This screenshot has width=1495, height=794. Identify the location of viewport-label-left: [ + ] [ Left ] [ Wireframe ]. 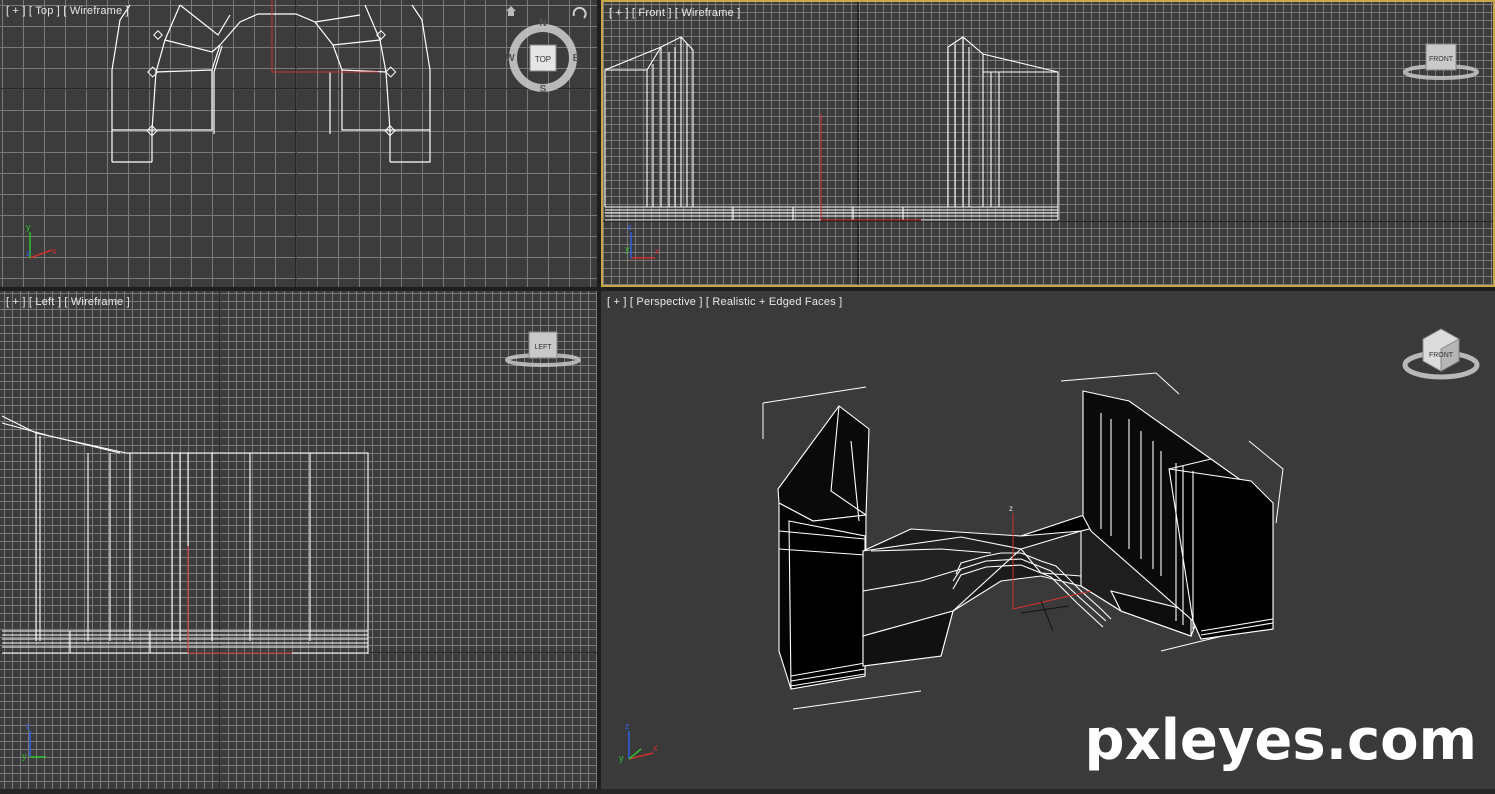
(68, 302).